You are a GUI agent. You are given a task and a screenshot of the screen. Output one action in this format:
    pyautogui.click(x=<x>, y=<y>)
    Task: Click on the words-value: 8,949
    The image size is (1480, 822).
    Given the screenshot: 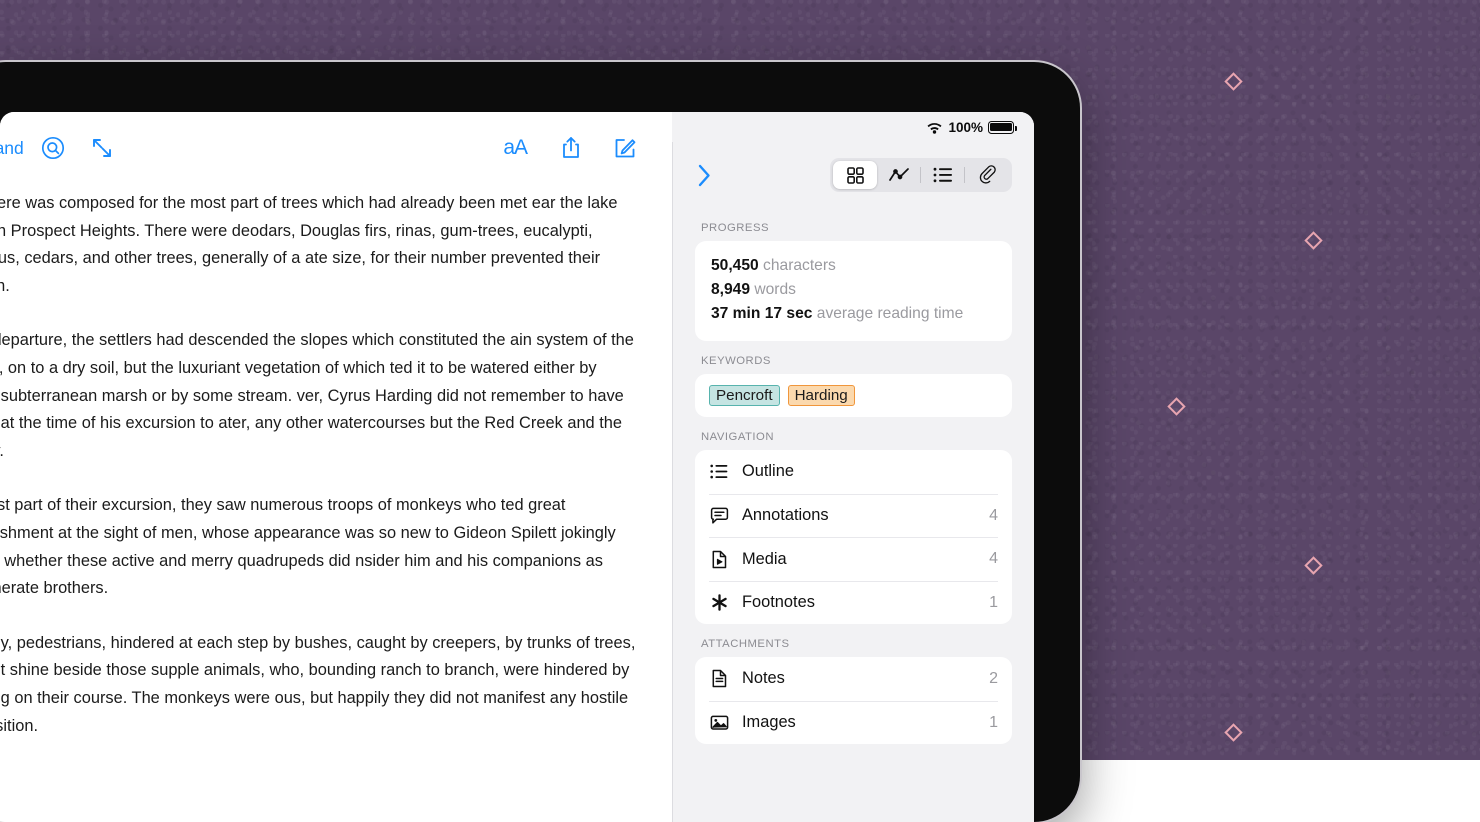 What is the action you would take?
    pyautogui.click(x=730, y=289)
    